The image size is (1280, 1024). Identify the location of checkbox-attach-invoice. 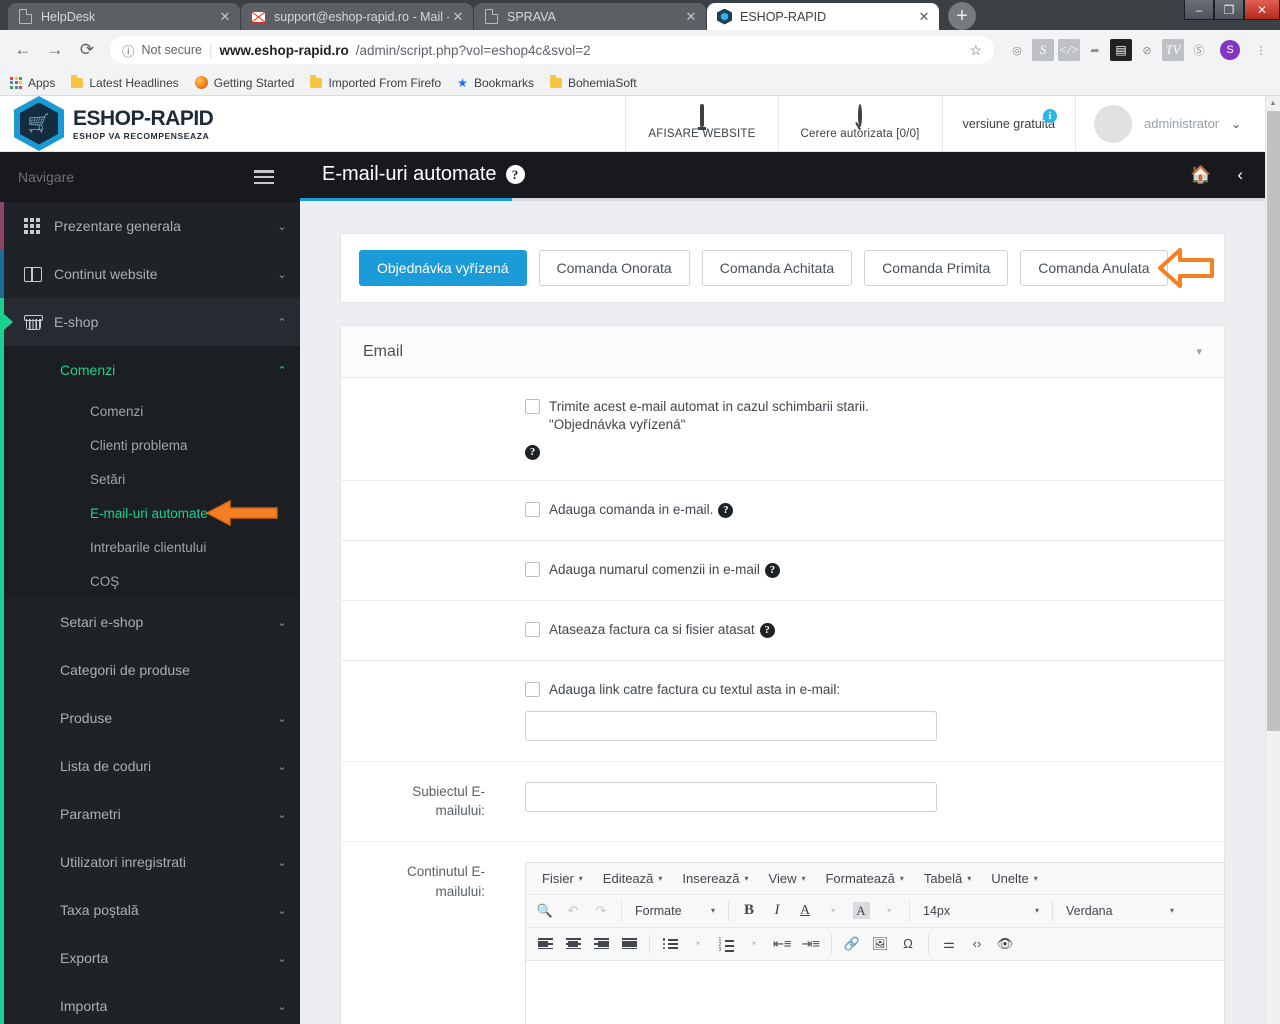
(532, 629).